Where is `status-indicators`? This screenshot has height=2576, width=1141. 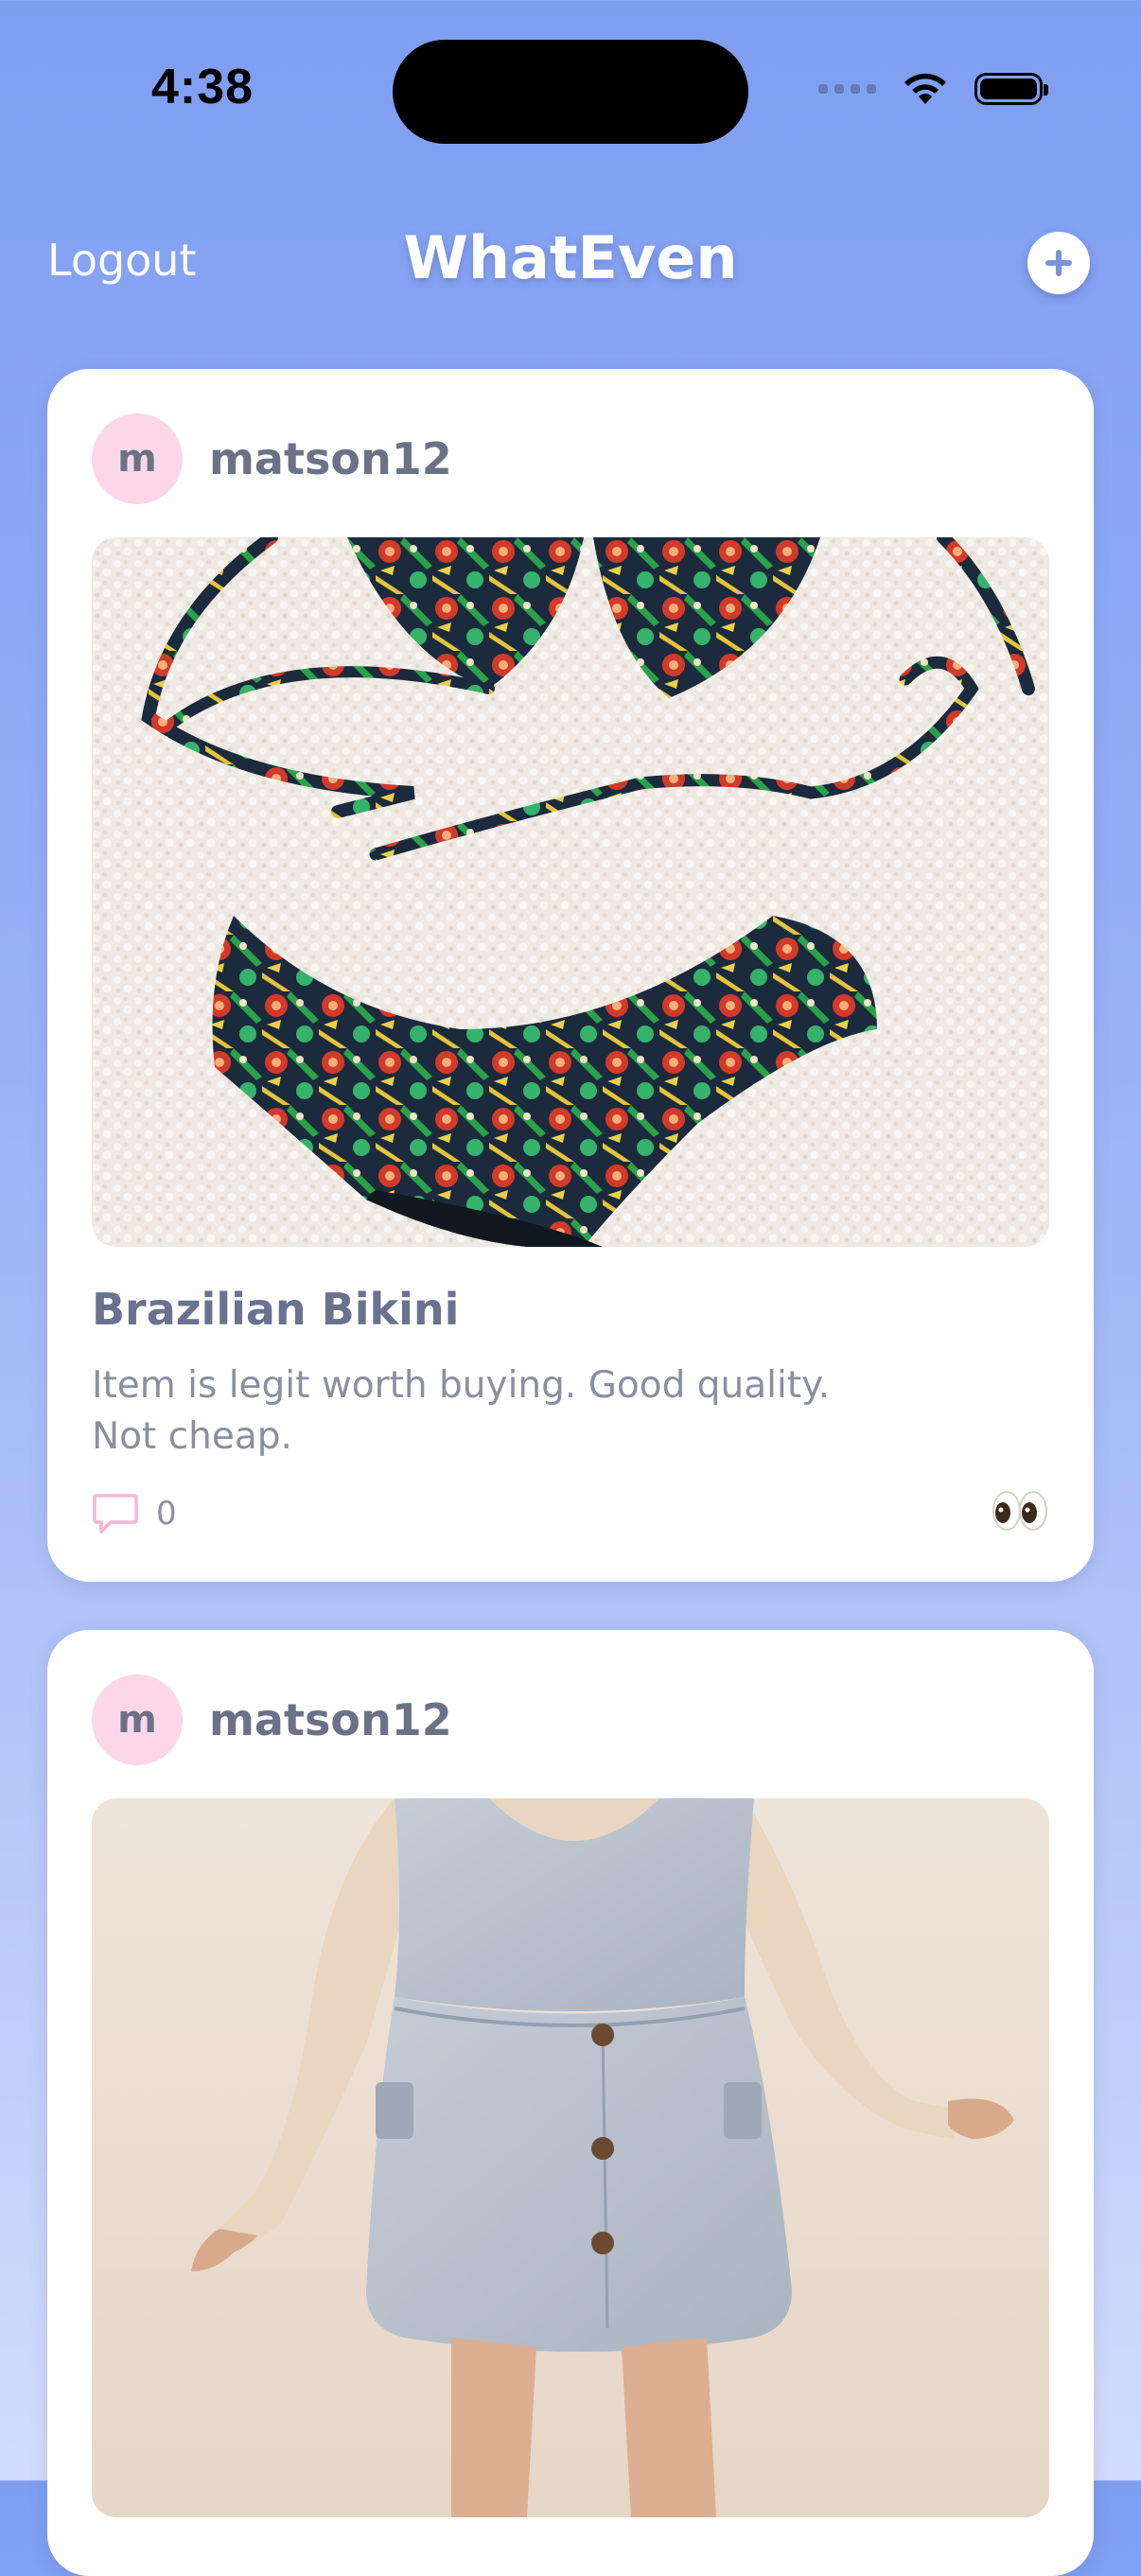 status-indicators is located at coordinates (933, 89).